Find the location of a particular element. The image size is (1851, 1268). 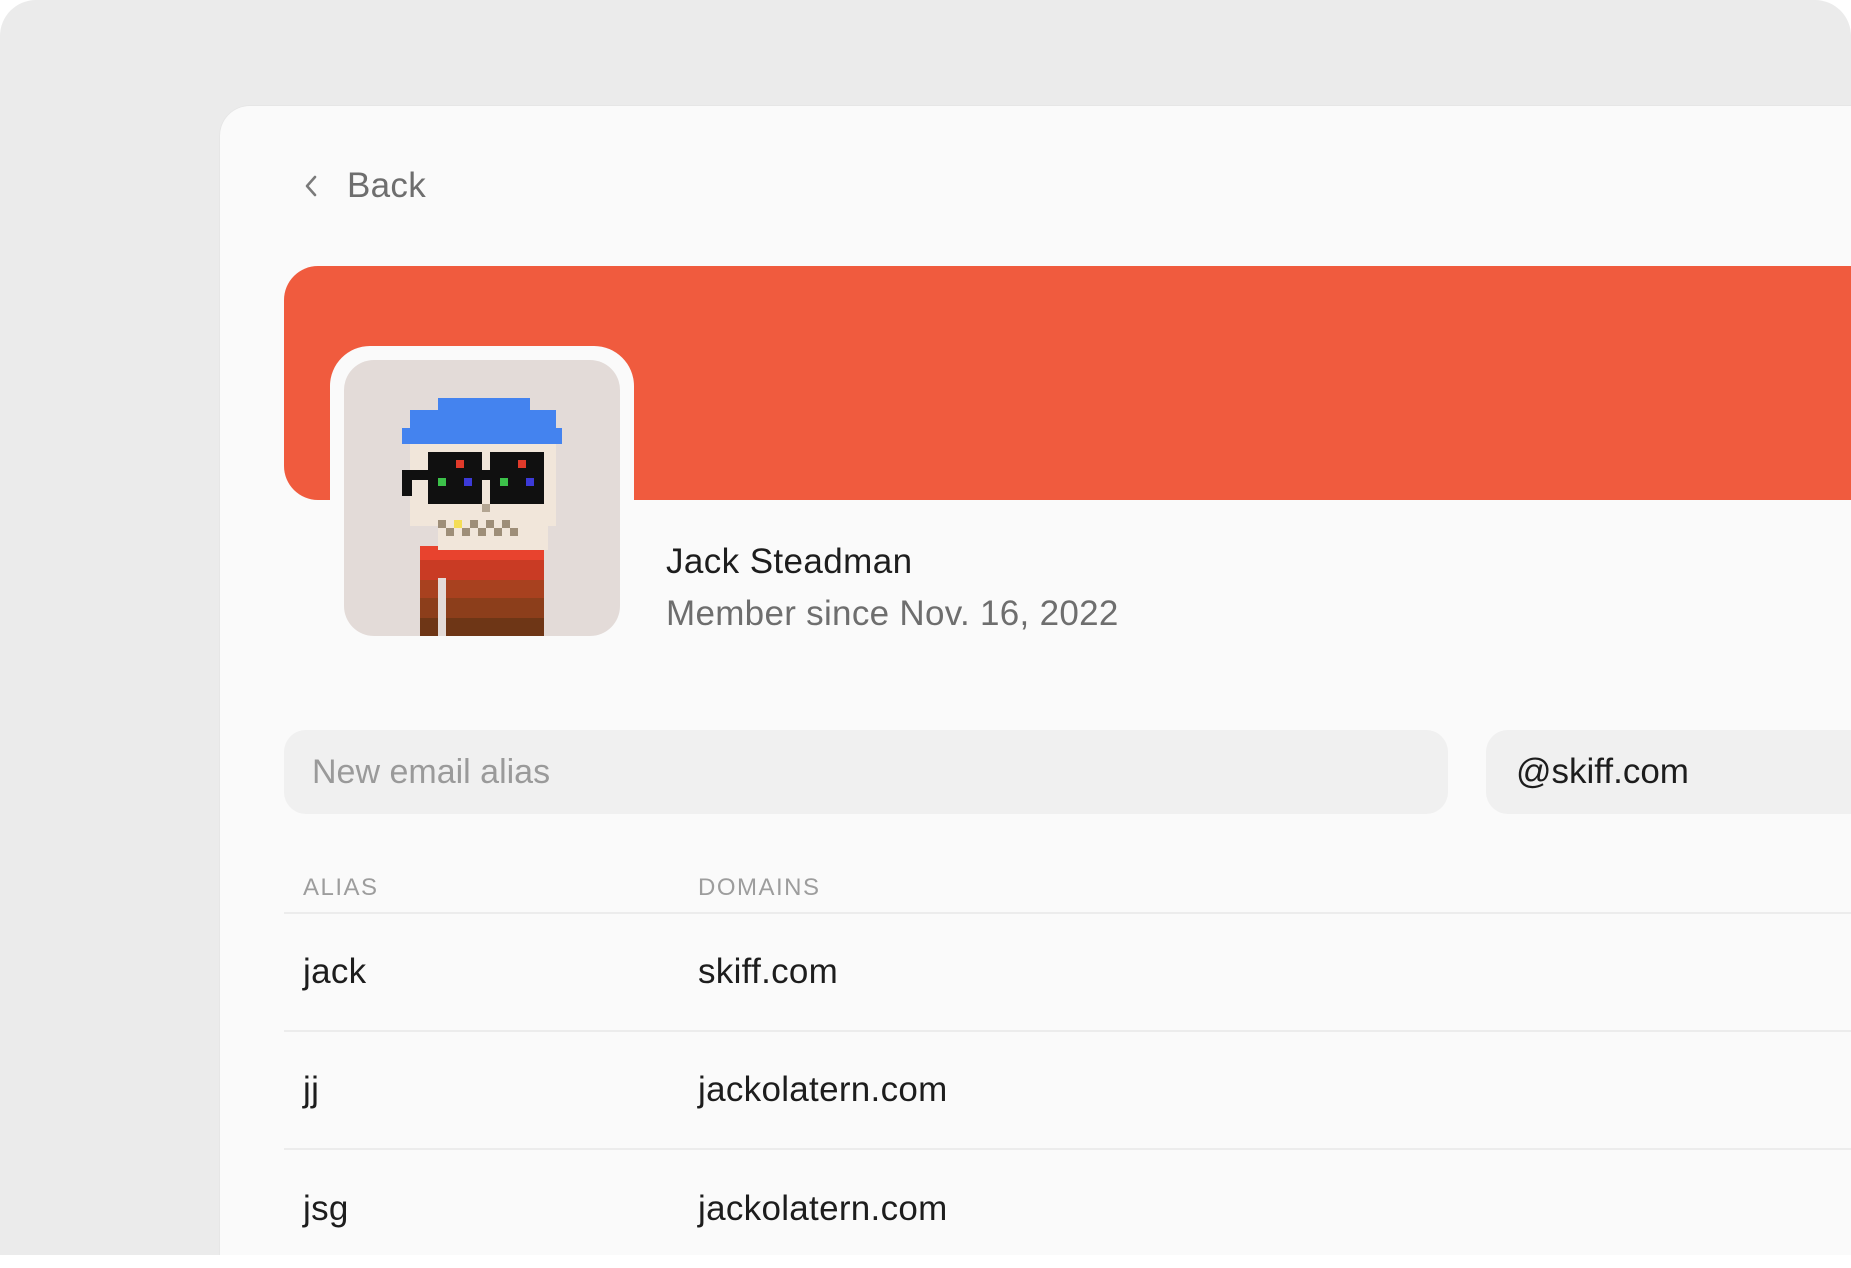

chevron-left-icon is located at coordinates (311, 186).